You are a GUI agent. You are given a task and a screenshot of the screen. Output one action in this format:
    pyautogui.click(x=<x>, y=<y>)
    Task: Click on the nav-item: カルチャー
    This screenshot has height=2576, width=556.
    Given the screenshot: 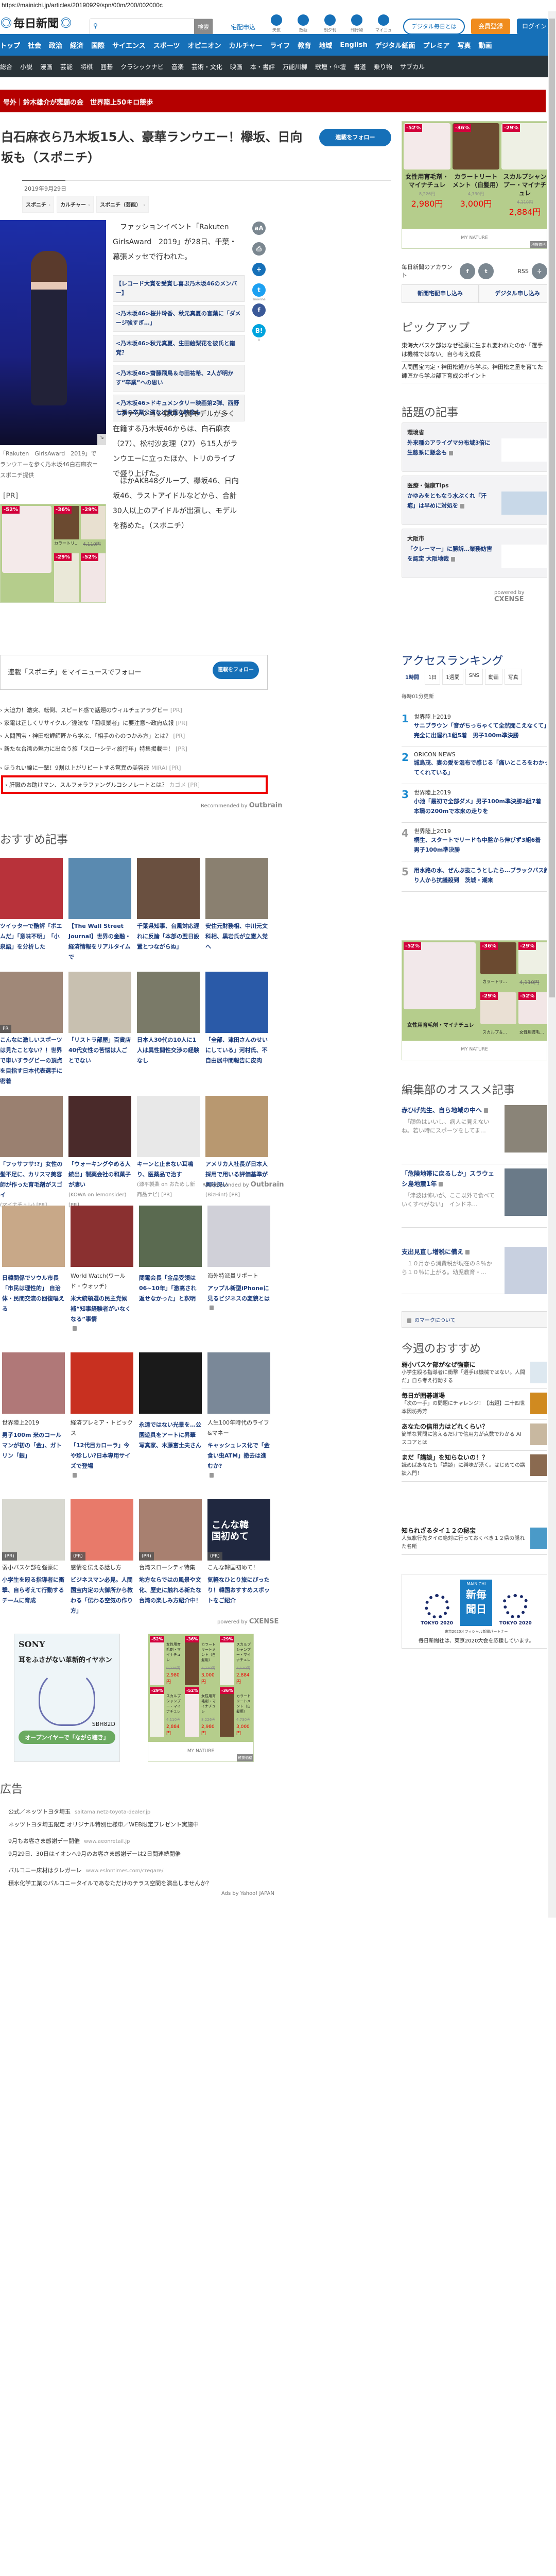 What is the action you would take?
    pyautogui.click(x=245, y=45)
    